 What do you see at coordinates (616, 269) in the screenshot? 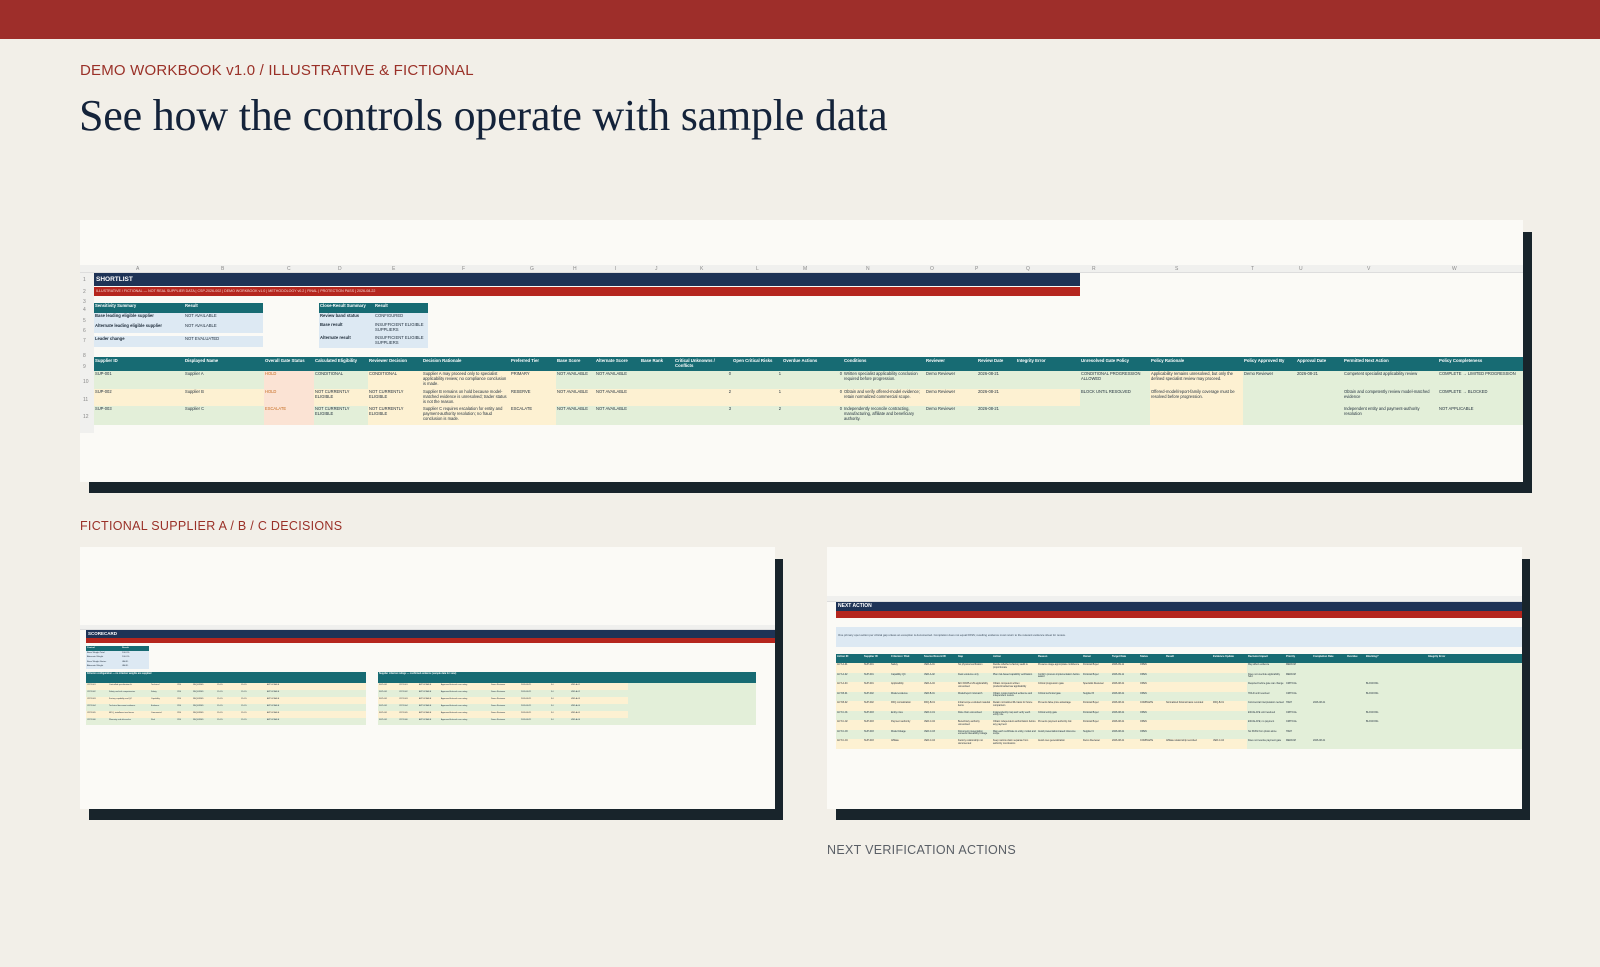
I see `column-letter: I` at bounding box center [616, 269].